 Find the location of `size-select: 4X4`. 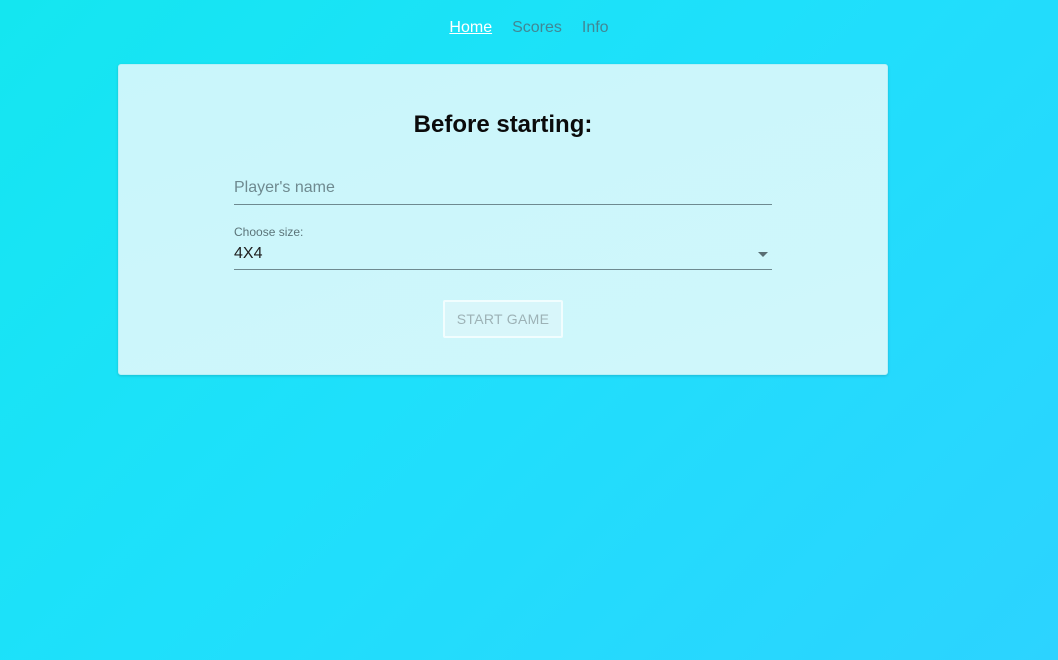

size-select: 4X4 is located at coordinates (503, 255).